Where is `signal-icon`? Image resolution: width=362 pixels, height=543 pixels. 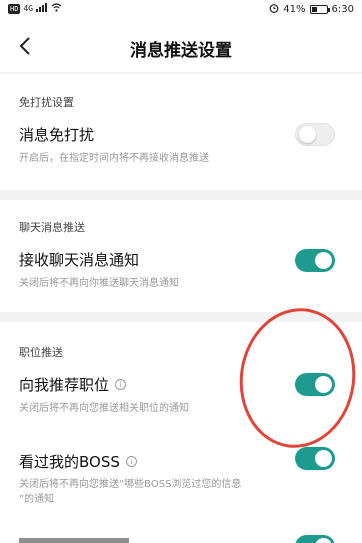
signal-icon is located at coordinates (42, 8).